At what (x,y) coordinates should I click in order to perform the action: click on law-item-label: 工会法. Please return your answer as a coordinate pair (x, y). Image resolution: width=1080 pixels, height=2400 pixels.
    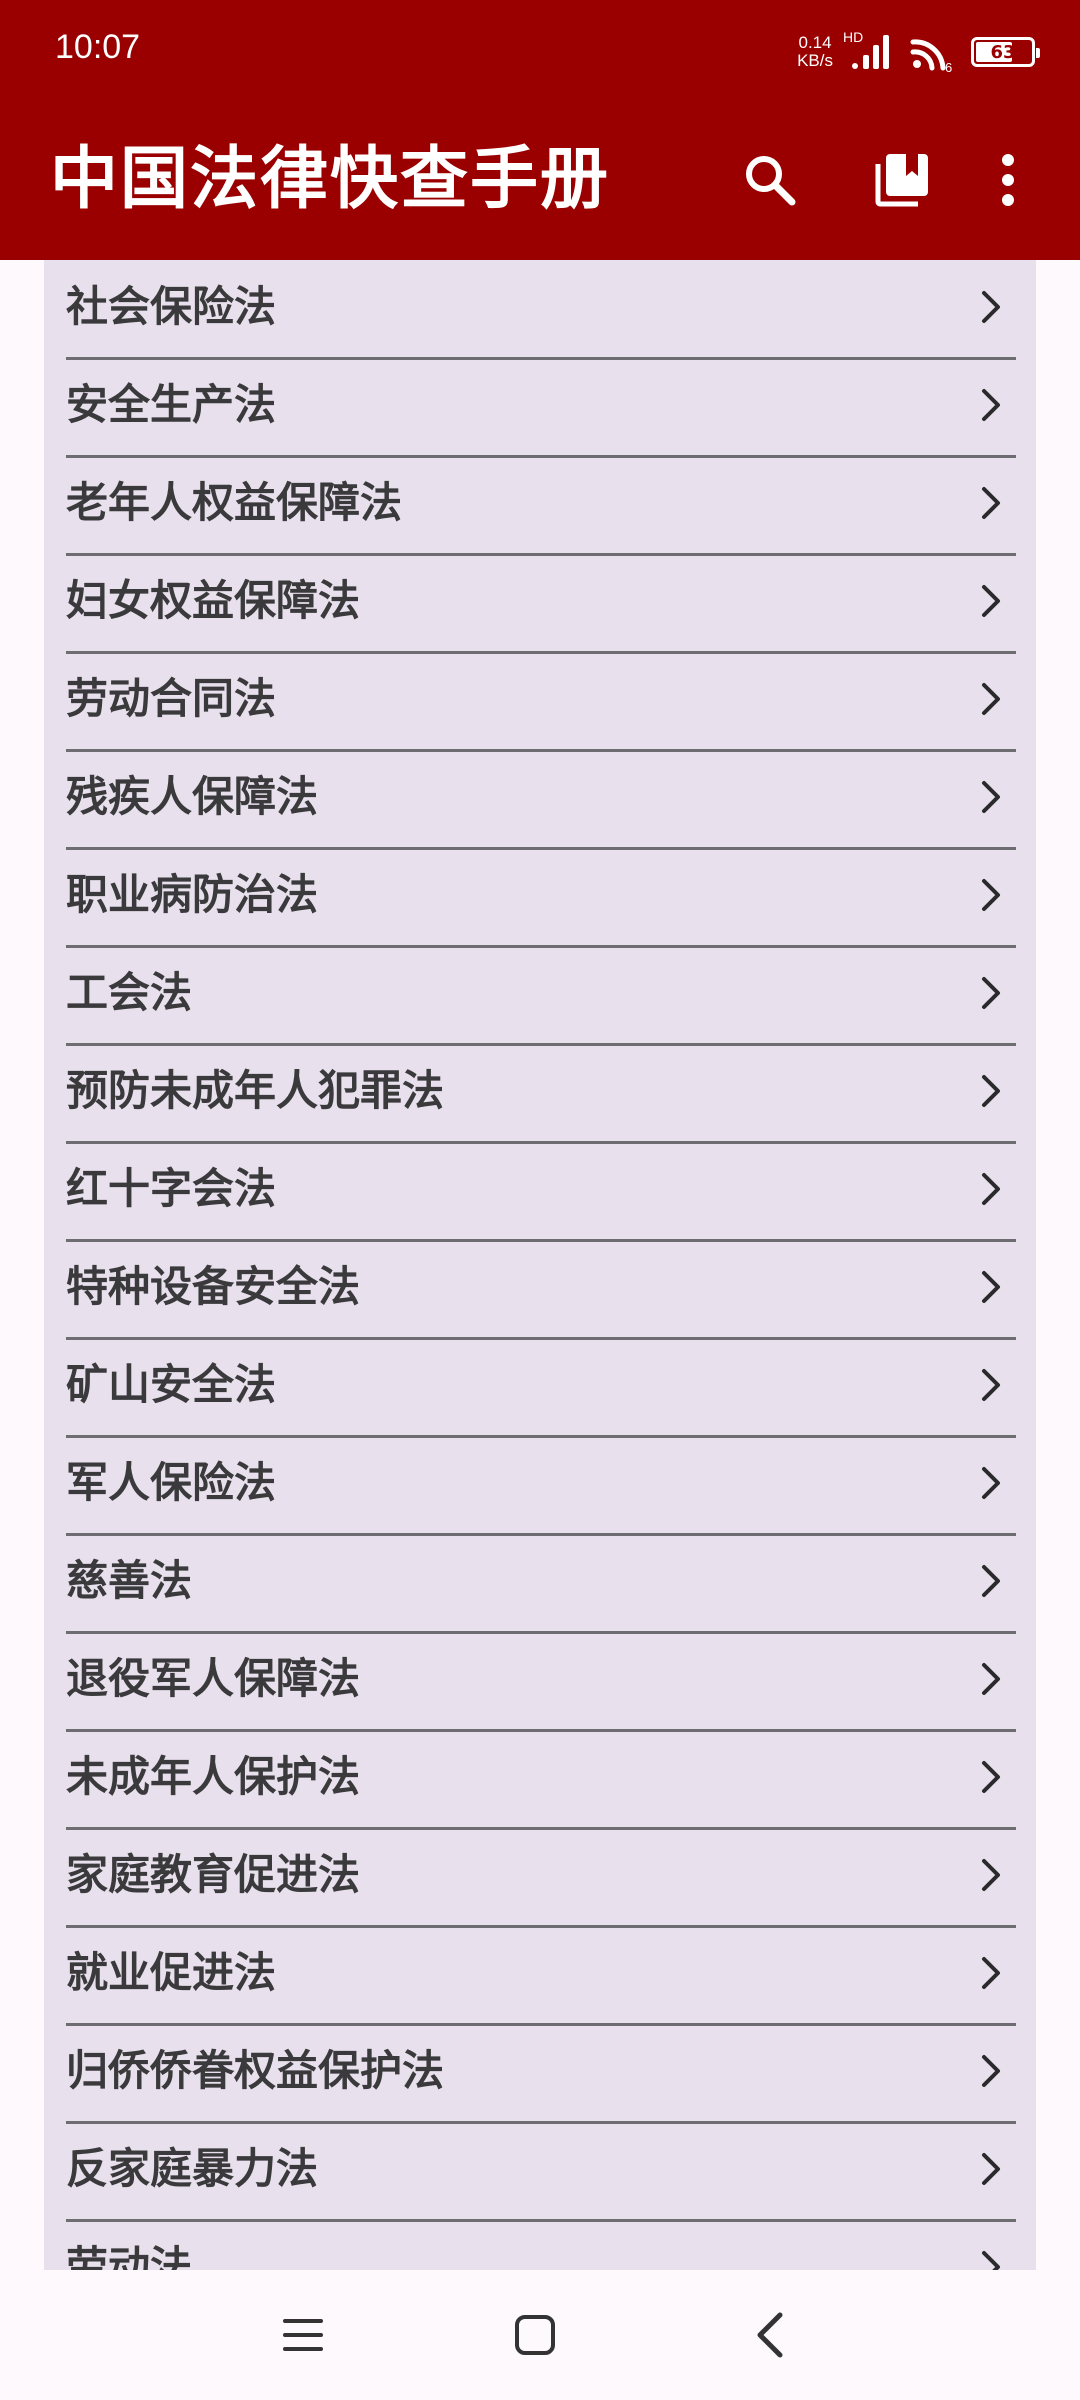
    Looking at the image, I should click on (129, 992).